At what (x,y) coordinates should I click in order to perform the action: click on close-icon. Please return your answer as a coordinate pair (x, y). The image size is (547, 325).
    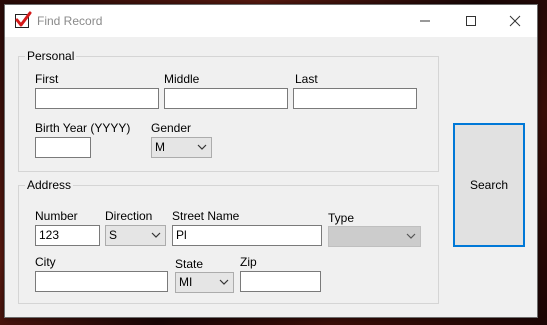
    Looking at the image, I should click on (515, 21).